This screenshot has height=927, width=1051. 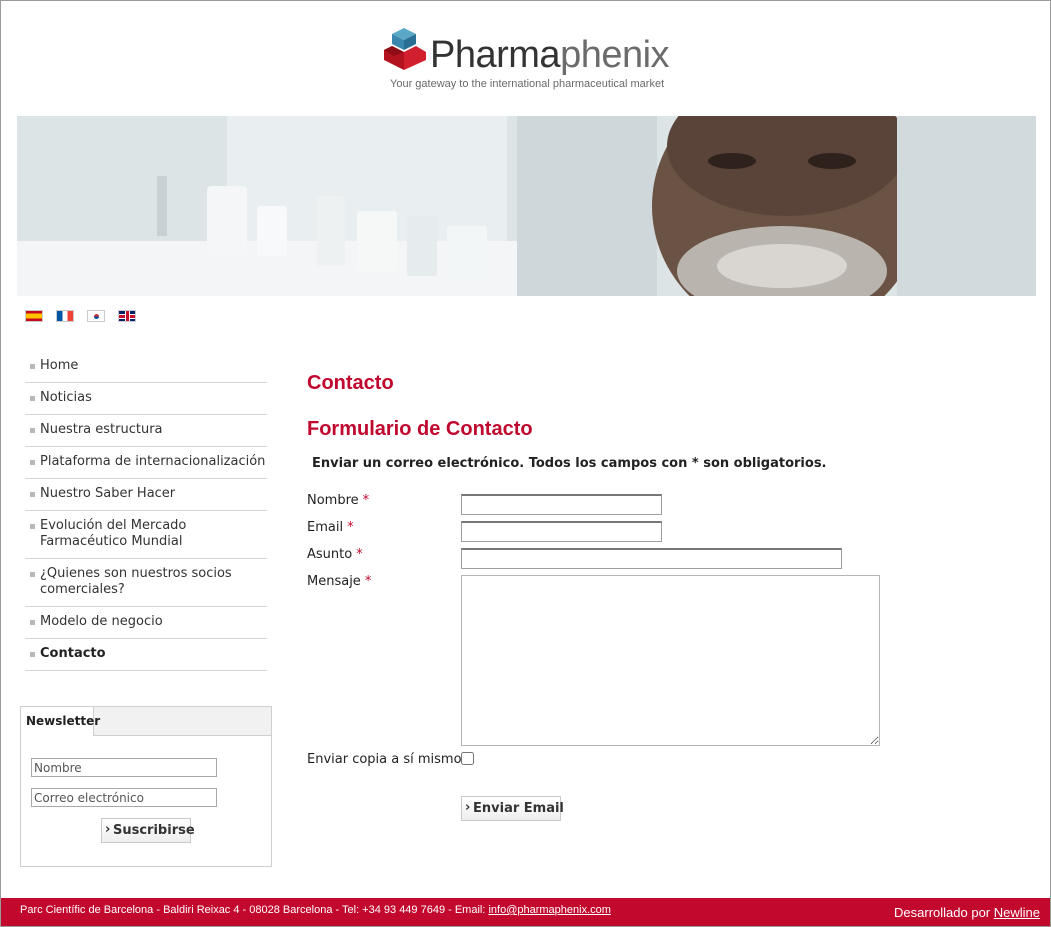 What do you see at coordinates (420, 429) in the screenshot?
I see `form-title: Formulario de Contacto` at bounding box center [420, 429].